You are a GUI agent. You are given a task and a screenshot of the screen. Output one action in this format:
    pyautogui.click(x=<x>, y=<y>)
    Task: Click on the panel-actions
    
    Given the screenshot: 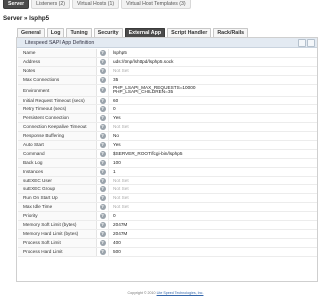 What is the action you would take?
    pyautogui.click(x=306, y=43)
    